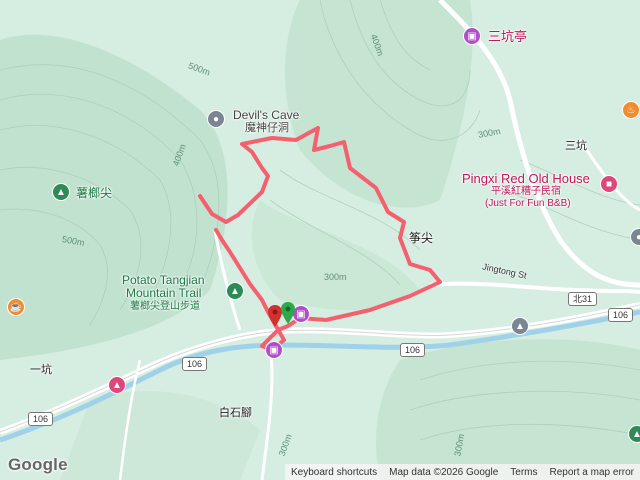  Describe the element at coordinates (576, 146) in the screenshot. I see `sankeng-place-label: 三坑` at that location.